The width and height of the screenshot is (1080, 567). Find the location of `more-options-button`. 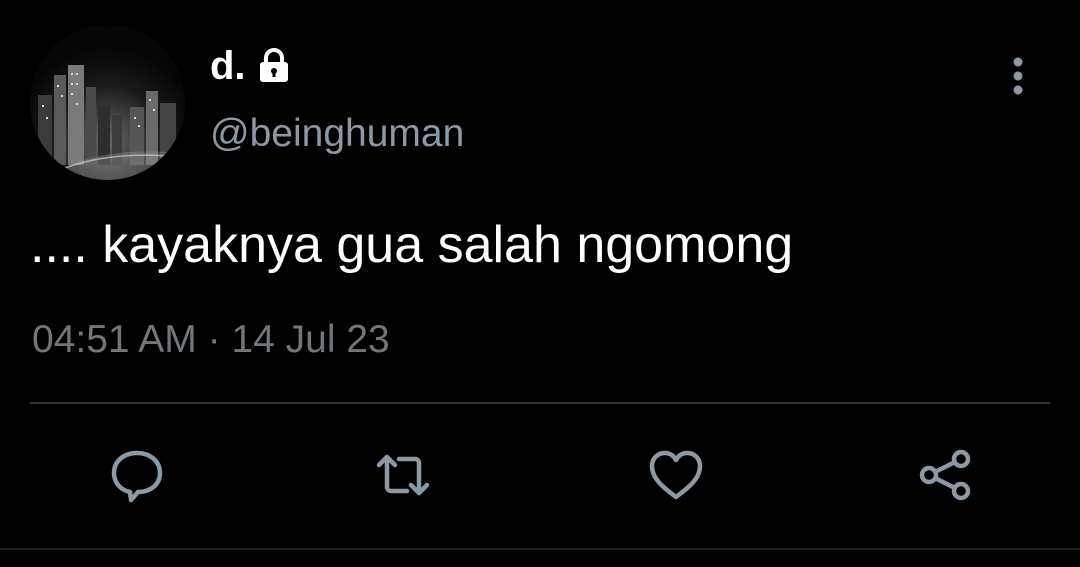

more-options-button is located at coordinates (1018, 76).